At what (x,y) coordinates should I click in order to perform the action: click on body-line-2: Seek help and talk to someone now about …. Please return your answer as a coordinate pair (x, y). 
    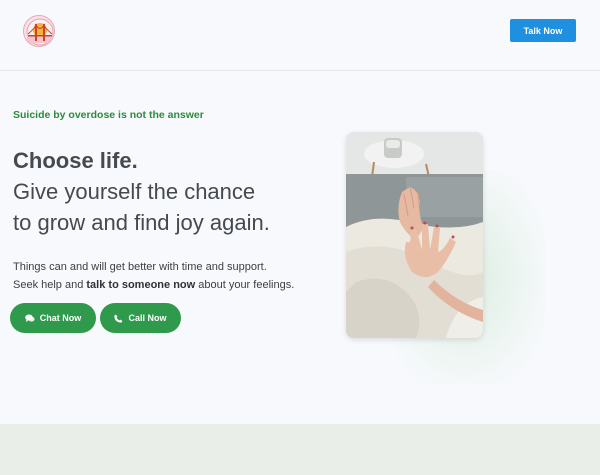
    Looking at the image, I should click on (163, 285).